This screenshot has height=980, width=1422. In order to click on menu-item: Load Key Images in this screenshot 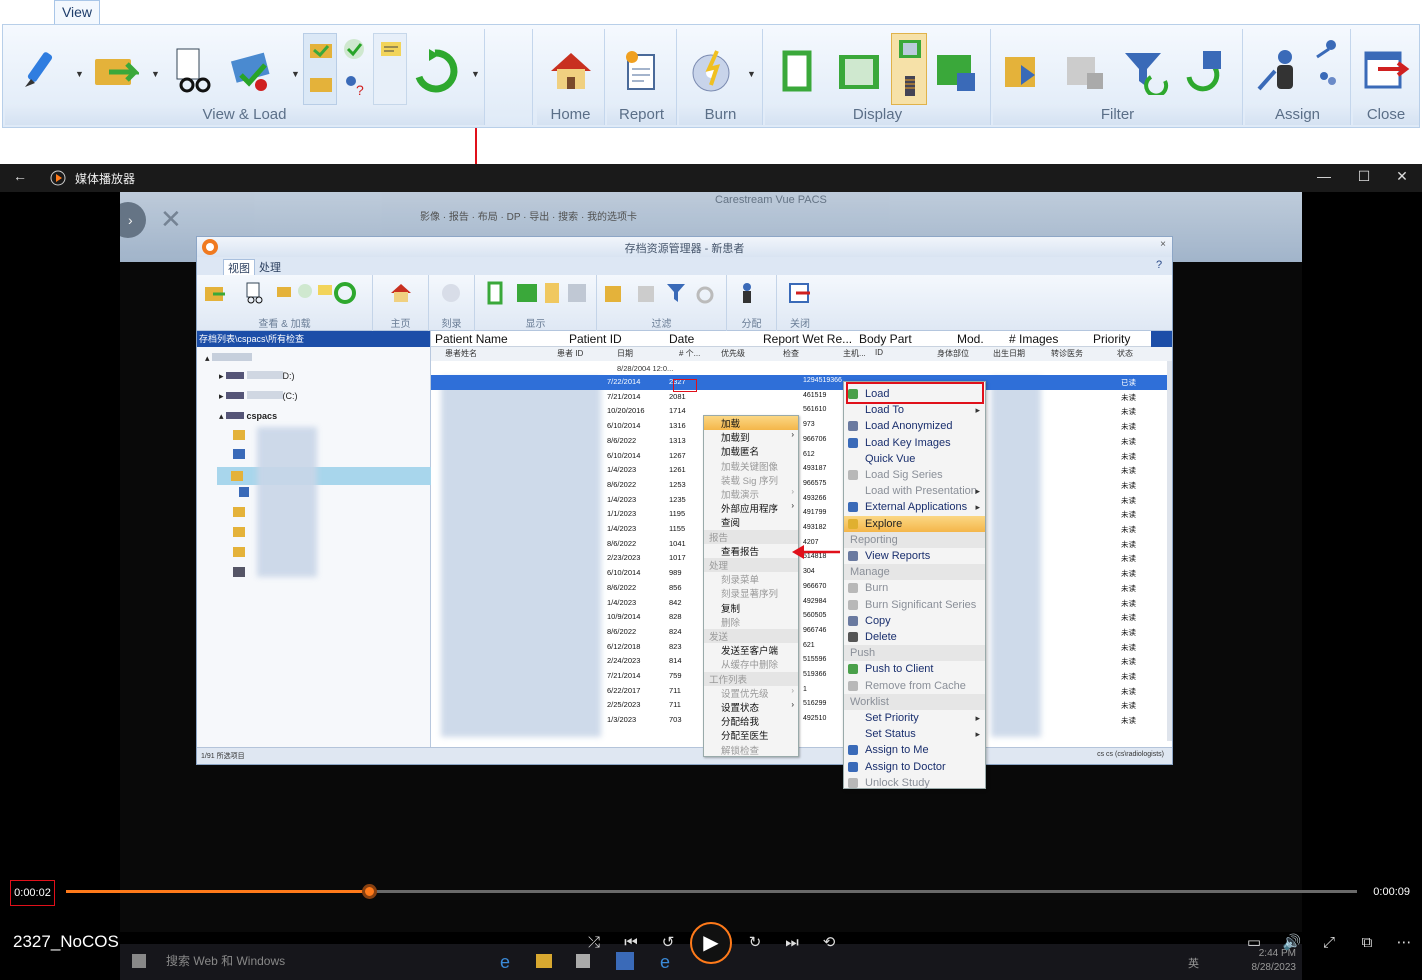, I will do `click(914, 443)`.